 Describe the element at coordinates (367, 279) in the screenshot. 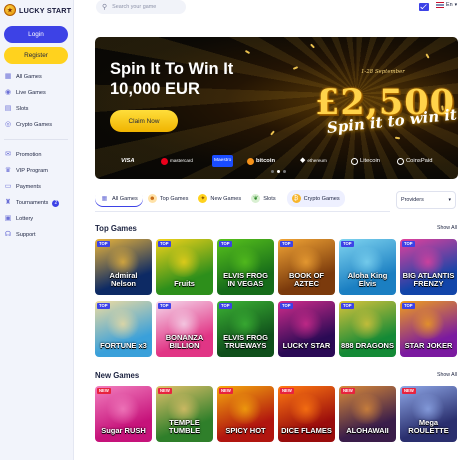

I see `game-title: Aloha King Elvis` at that location.